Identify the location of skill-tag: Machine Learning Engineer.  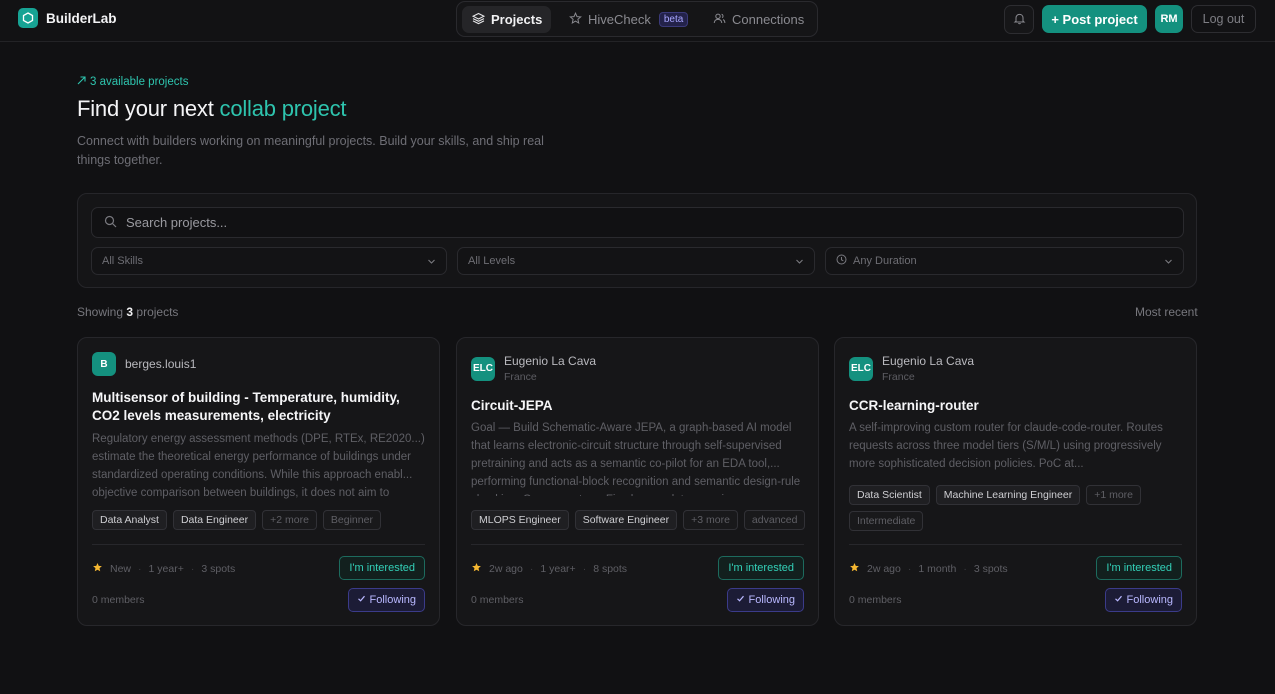
(1008, 495).